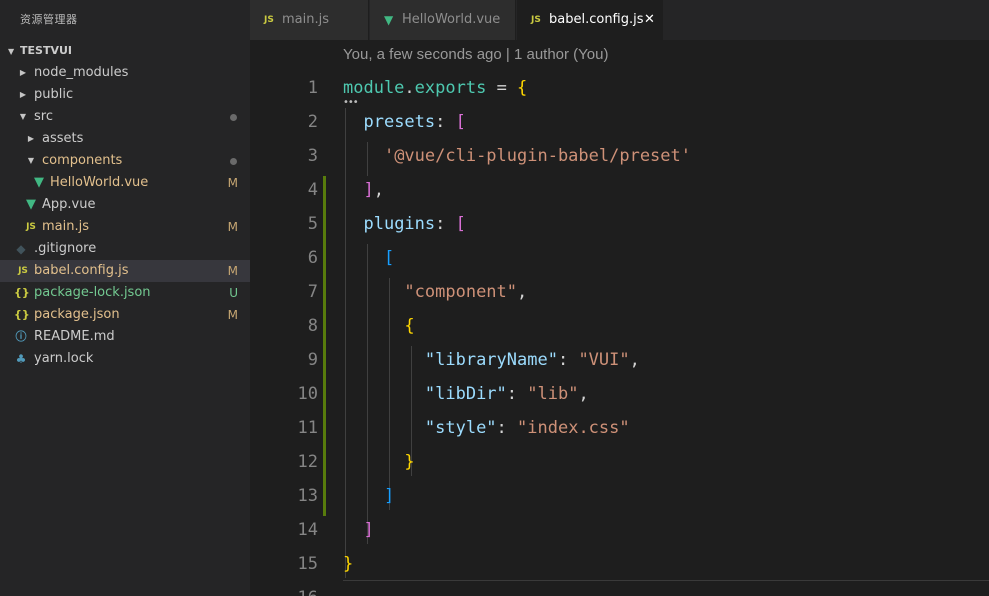 This screenshot has height=596, width=989. What do you see at coordinates (69, 204) in the screenshot?
I see `tree-item-label: App.vue` at bounding box center [69, 204].